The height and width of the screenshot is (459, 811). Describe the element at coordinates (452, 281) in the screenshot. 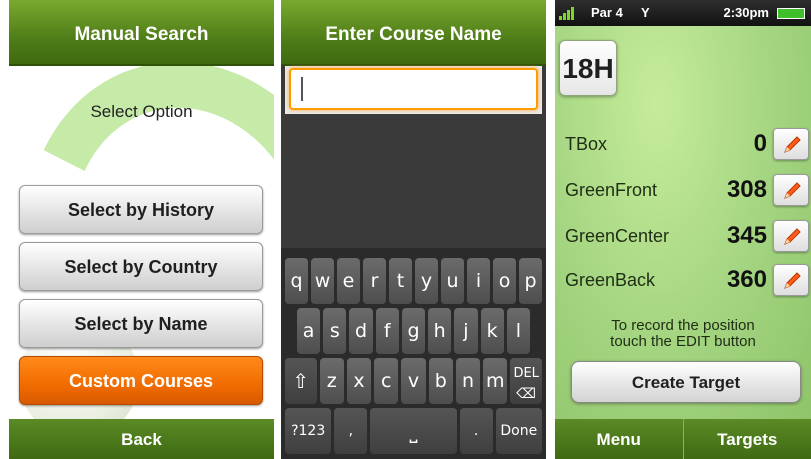

I see `key-u: u` at that location.